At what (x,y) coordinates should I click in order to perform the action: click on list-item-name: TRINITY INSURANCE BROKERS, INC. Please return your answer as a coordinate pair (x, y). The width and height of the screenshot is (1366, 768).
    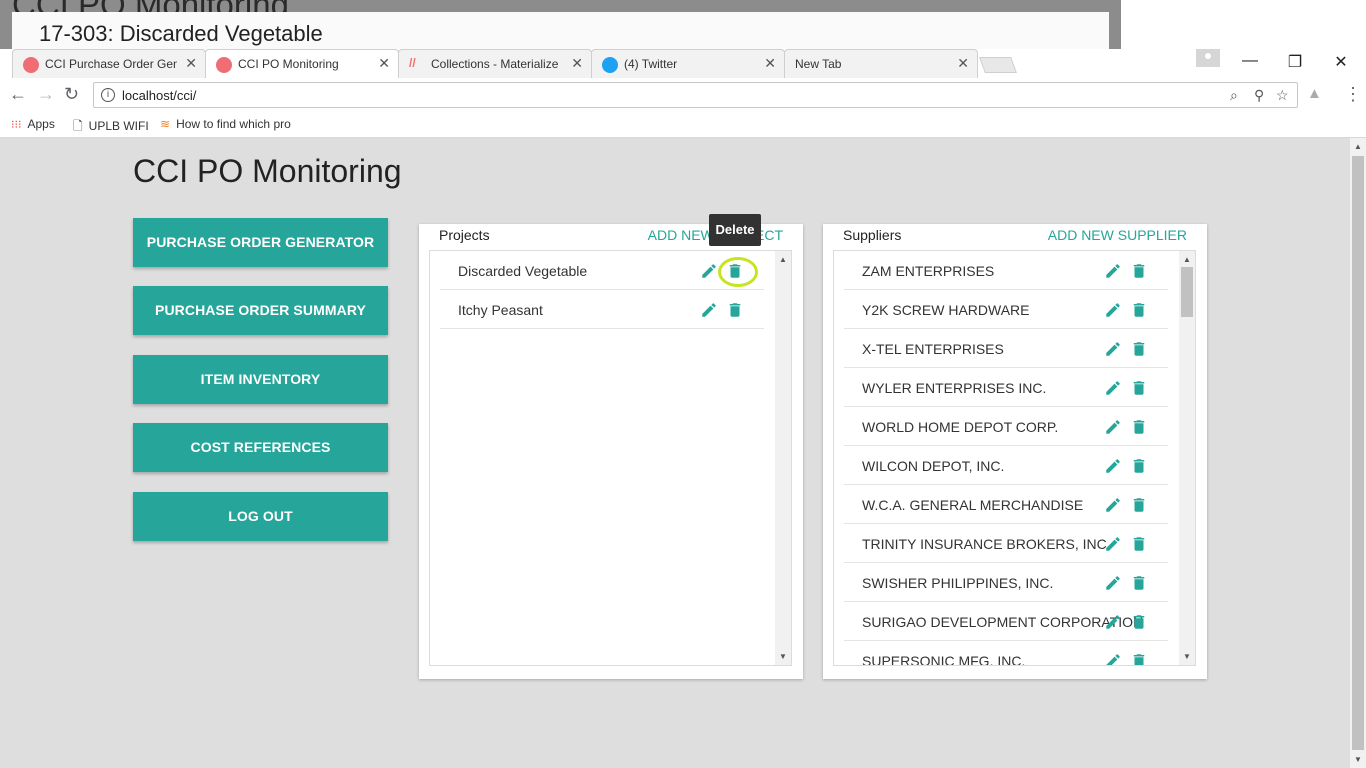
    Looking at the image, I should click on (984, 544).